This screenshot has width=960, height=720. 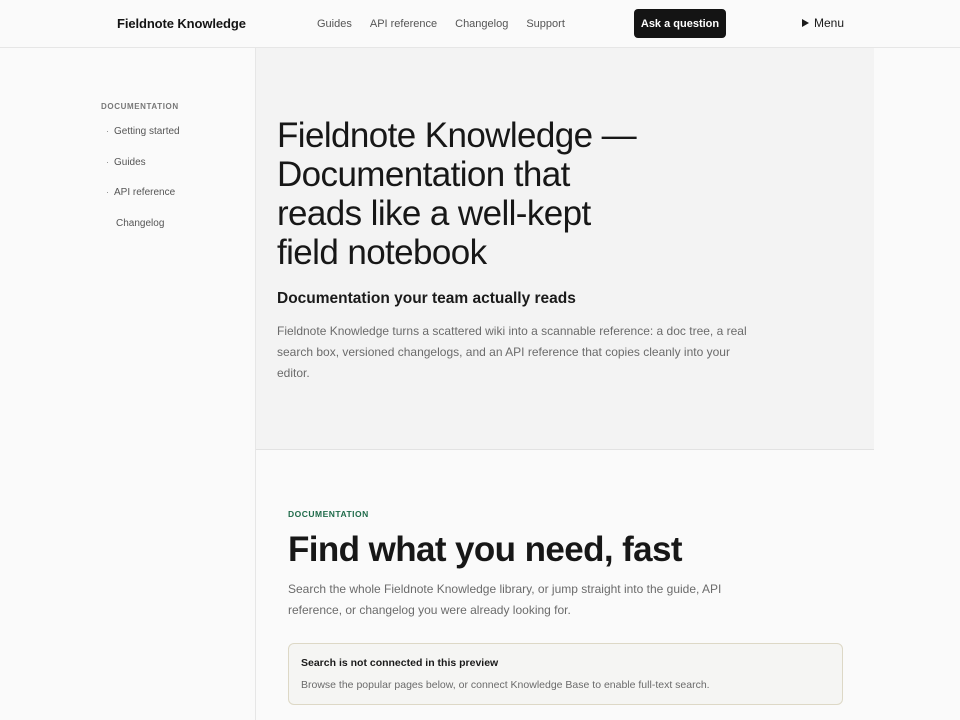 I want to click on play-triangle-icon, so click(x=805, y=23).